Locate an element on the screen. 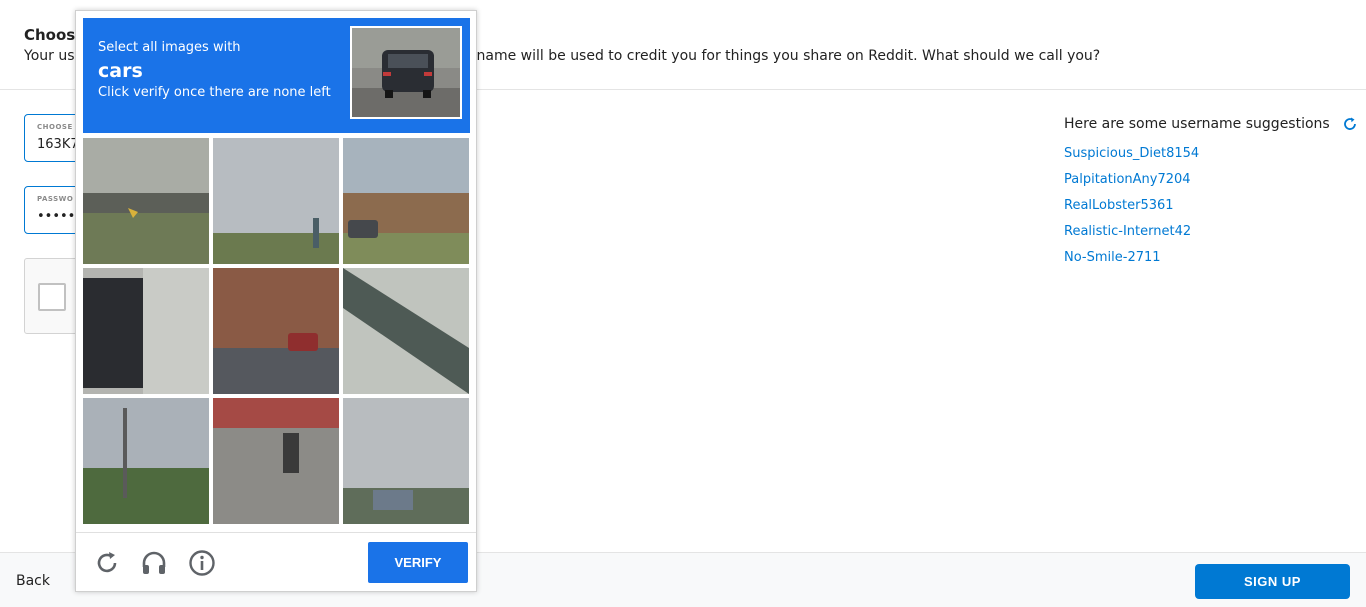 The height and width of the screenshot is (607, 1366). suggestion-item: Realistic-Internet42 is located at coordinates (1131, 236).